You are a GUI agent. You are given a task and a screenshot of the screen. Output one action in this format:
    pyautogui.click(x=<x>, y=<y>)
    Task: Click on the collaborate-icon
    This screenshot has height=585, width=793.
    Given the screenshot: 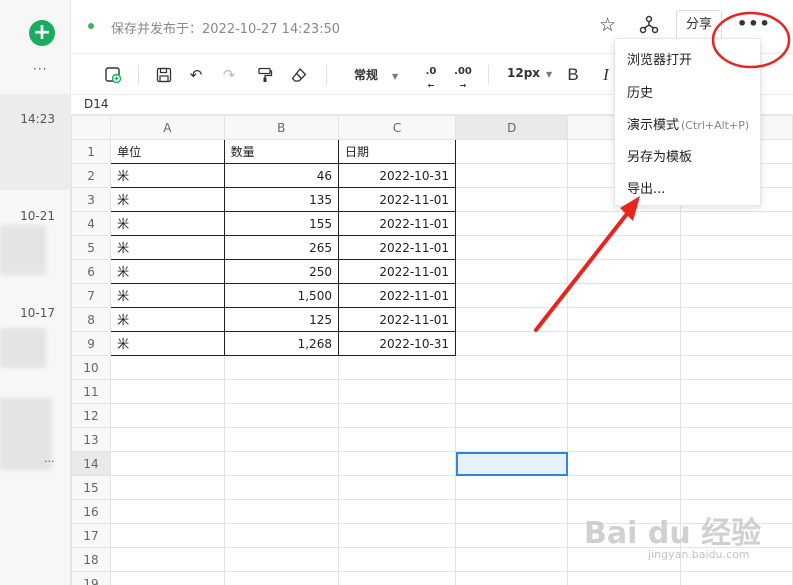 What is the action you would take?
    pyautogui.click(x=649, y=25)
    